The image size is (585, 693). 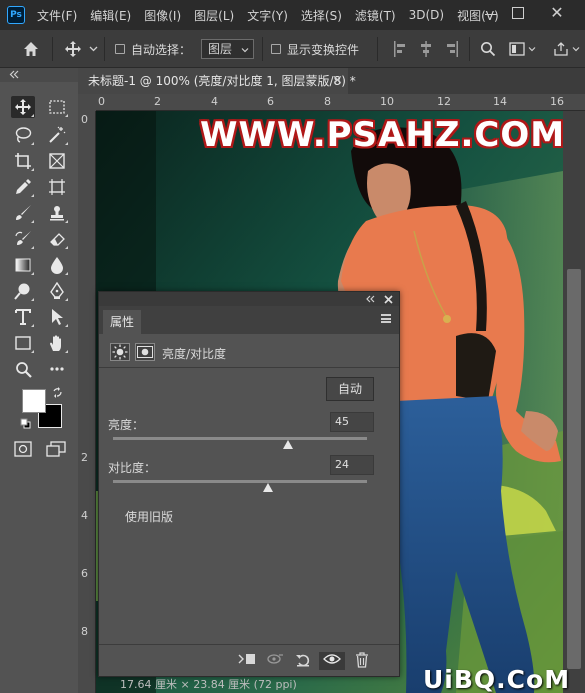 What do you see at coordinates (386, 318) in the screenshot?
I see `panel-menu-icon` at bounding box center [386, 318].